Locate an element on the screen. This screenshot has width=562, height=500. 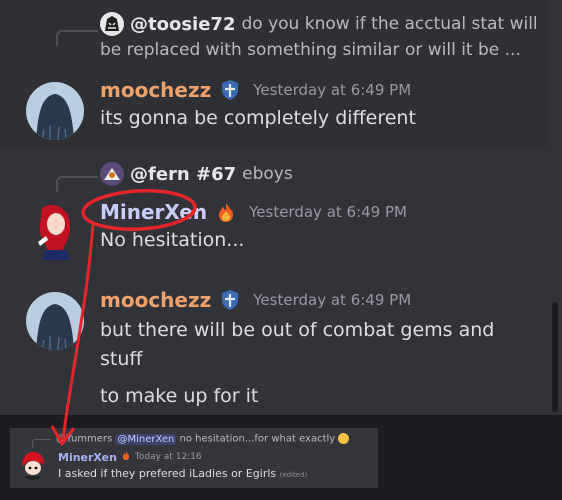
message-line: stuff is located at coordinates (121, 359).